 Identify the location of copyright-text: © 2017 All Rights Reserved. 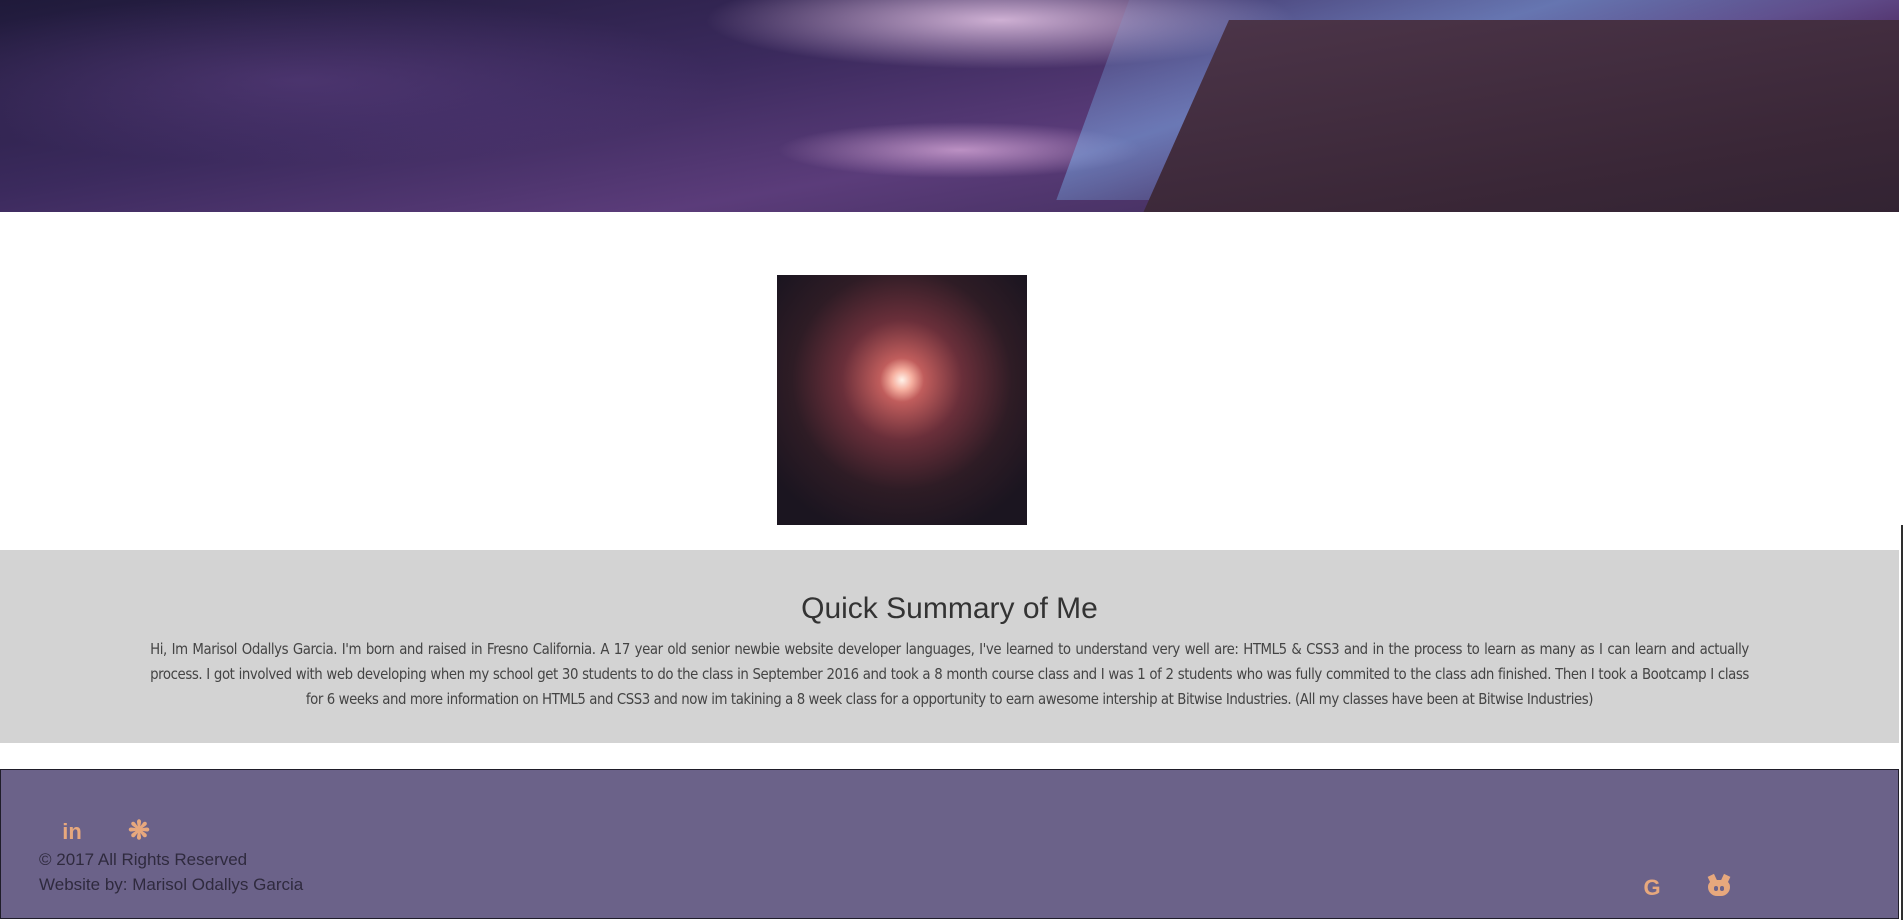
(143, 859).